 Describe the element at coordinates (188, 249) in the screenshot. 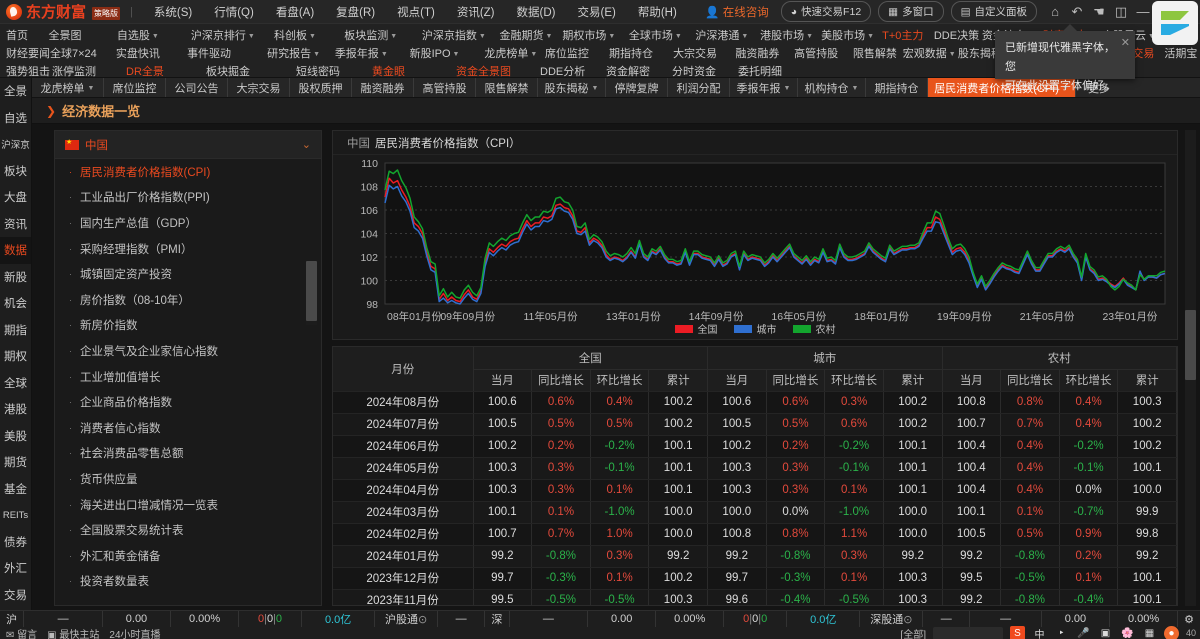

I see `tree-item-3: · 采购经理指数（PMI）` at that location.